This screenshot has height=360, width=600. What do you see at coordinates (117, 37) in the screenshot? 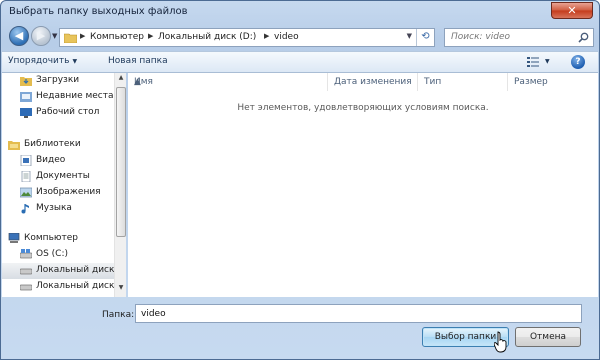
I see `breadcrumb-computer: Компьютер` at bounding box center [117, 37].